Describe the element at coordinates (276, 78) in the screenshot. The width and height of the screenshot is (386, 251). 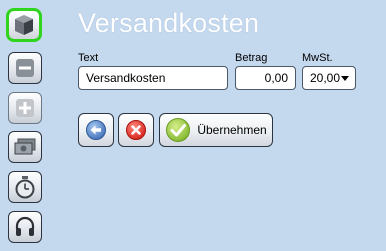
I see `amount-input-value: 0,00` at that location.